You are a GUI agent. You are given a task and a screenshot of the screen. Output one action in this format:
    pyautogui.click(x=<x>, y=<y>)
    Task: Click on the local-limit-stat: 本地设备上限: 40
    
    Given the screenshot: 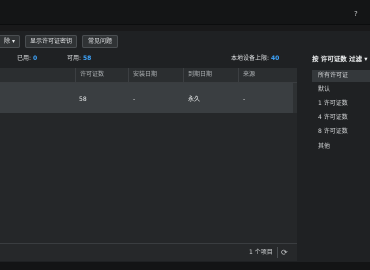 What is the action you would take?
    pyautogui.click(x=255, y=59)
    